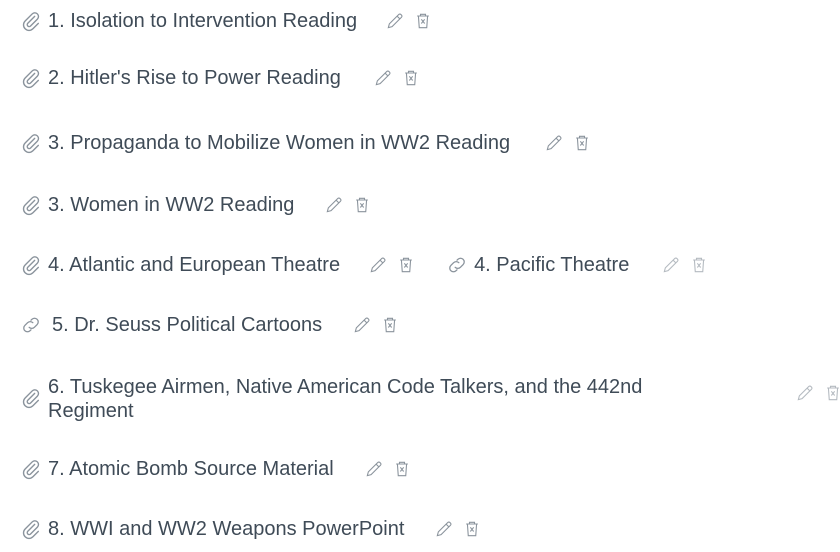  I want to click on list-item: 3. Women in WW2 Reading, so click(200, 205).